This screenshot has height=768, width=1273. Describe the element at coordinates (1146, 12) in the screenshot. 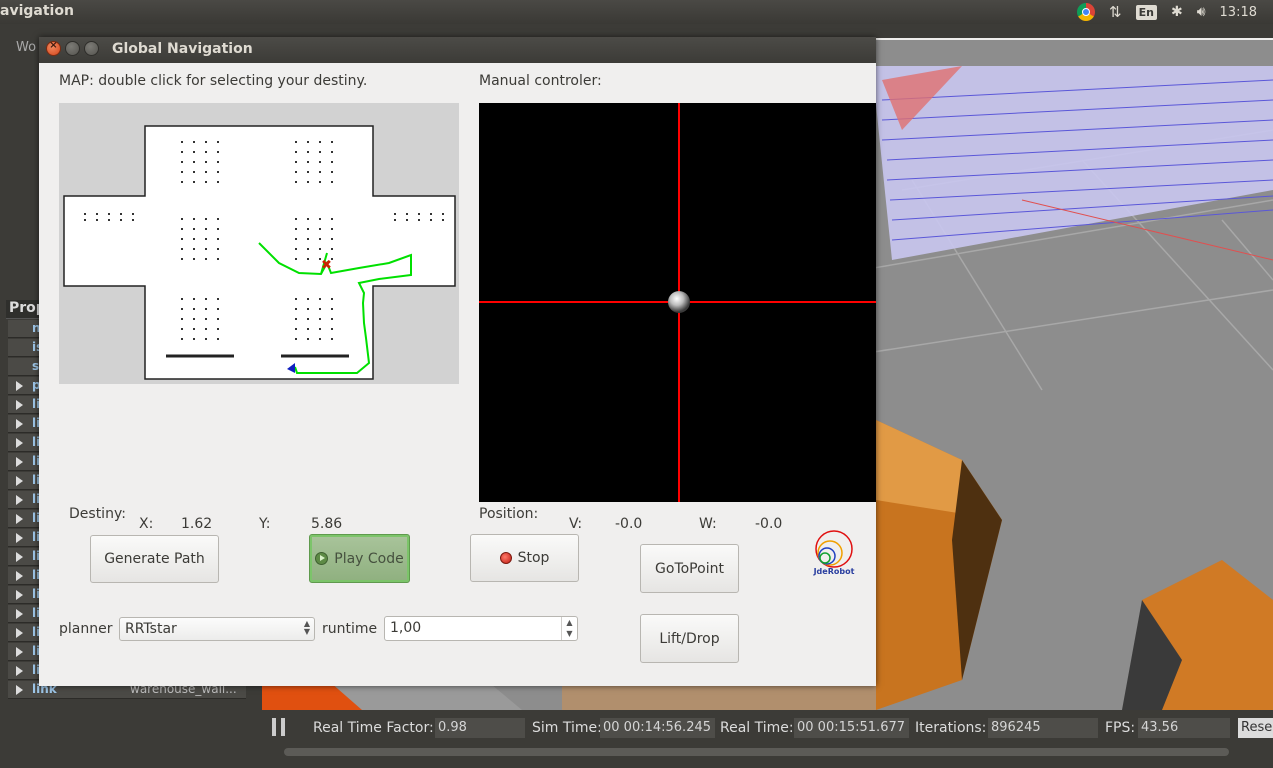

I see `keyboard-layout-indicator: En` at that location.